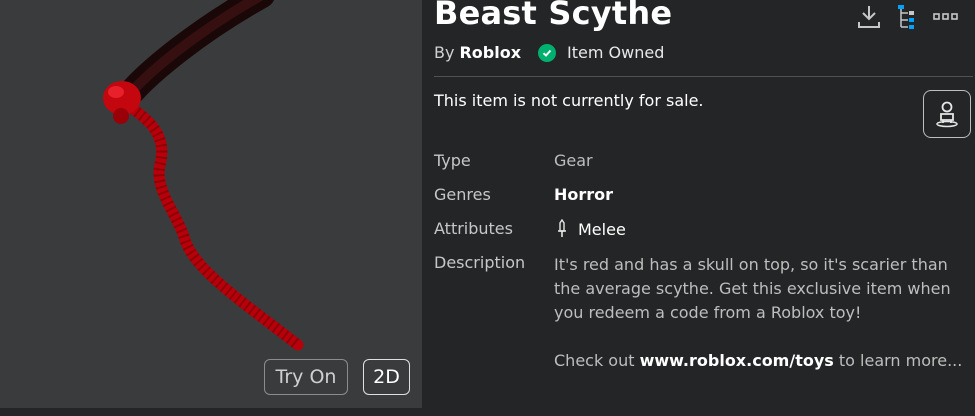 The height and width of the screenshot is (416, 975). I want to click on owned-status: Item Owned, so click(616, 52).